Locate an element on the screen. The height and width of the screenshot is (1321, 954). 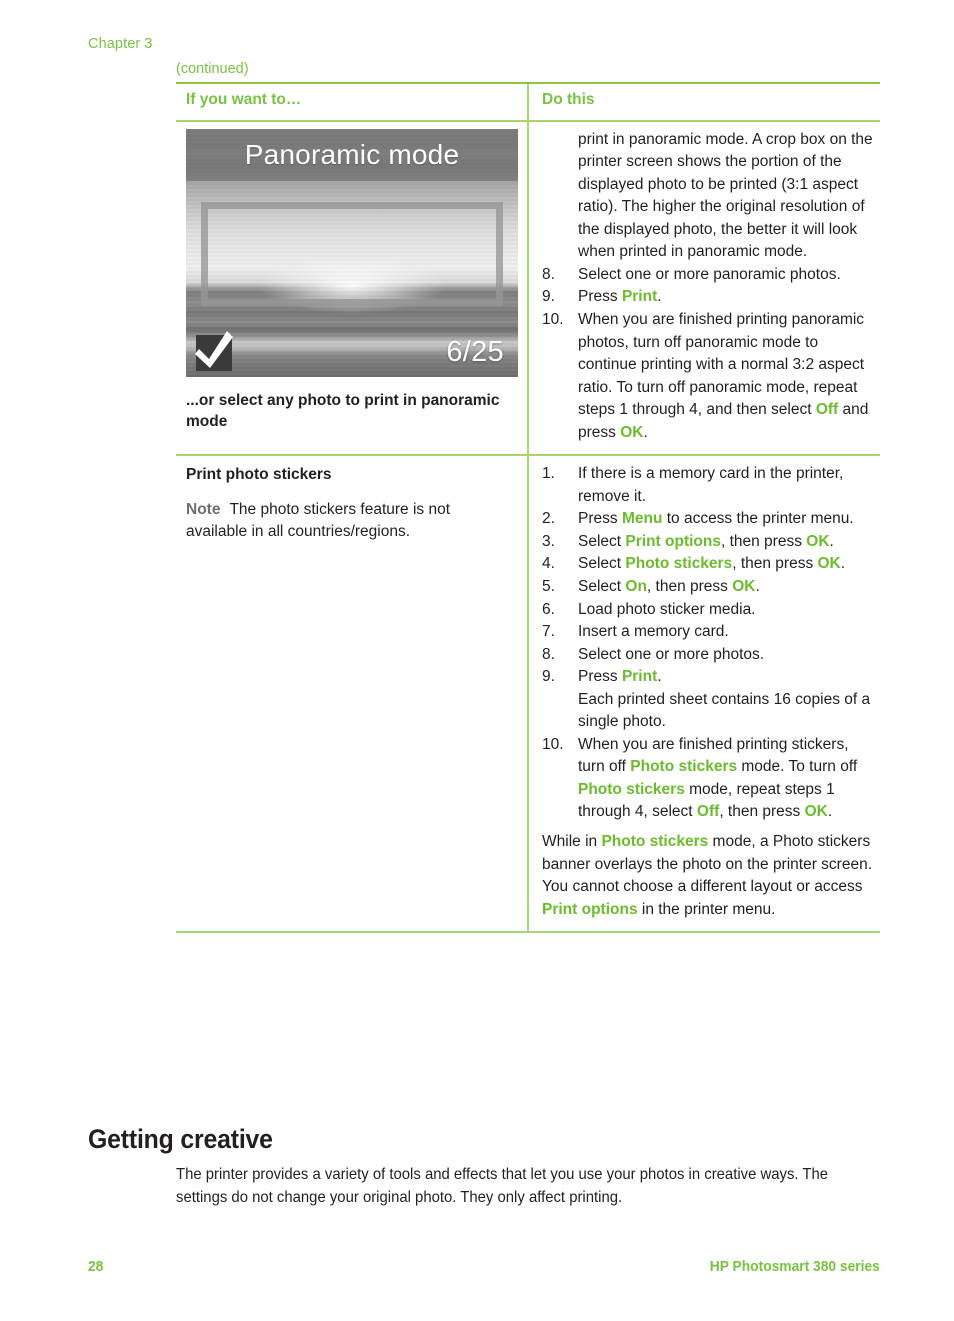
step-number: 2. is located at coordinates (548, 519).